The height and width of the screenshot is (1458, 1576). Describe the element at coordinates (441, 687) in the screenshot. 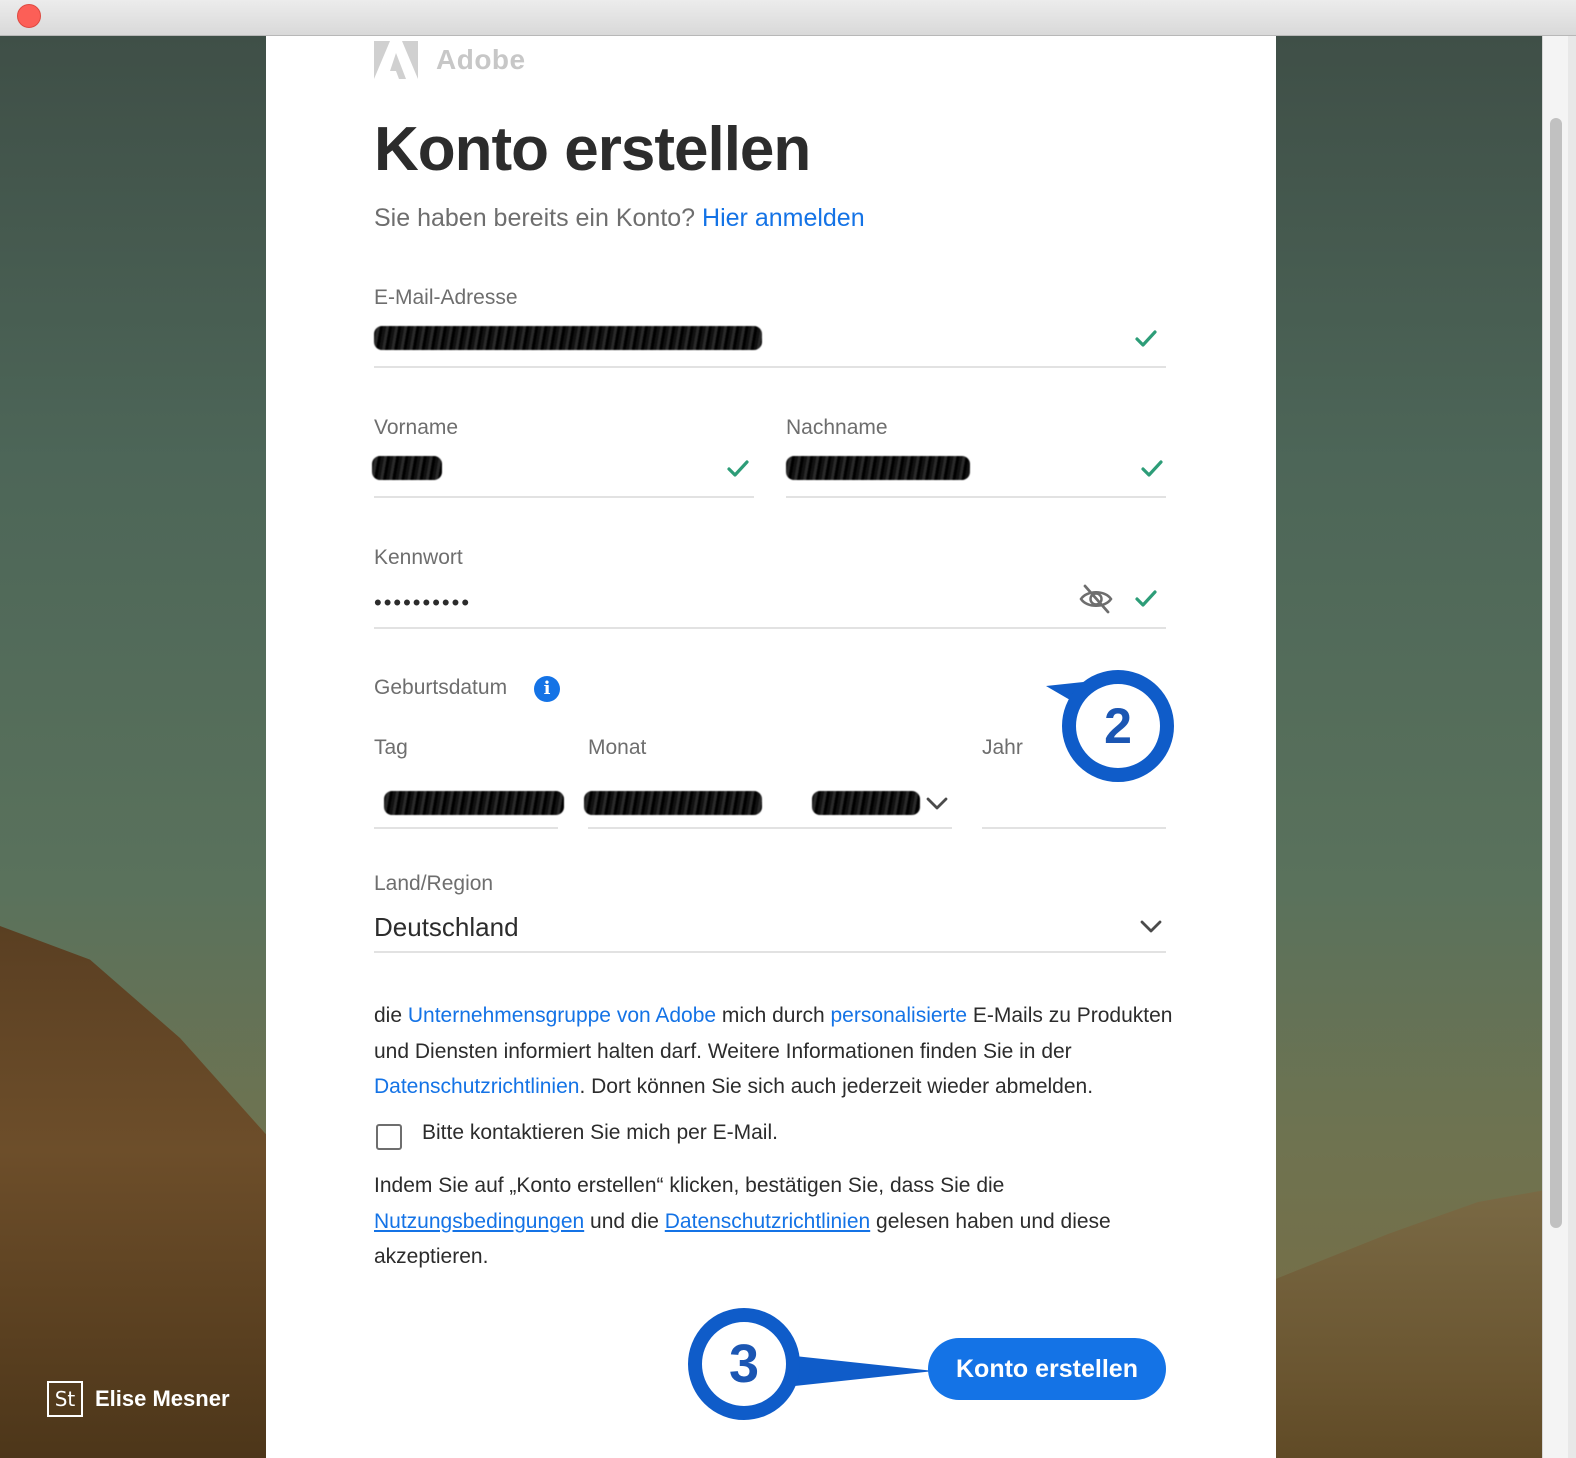

I see `birthdate-label: Geburtsdatum` at that location.